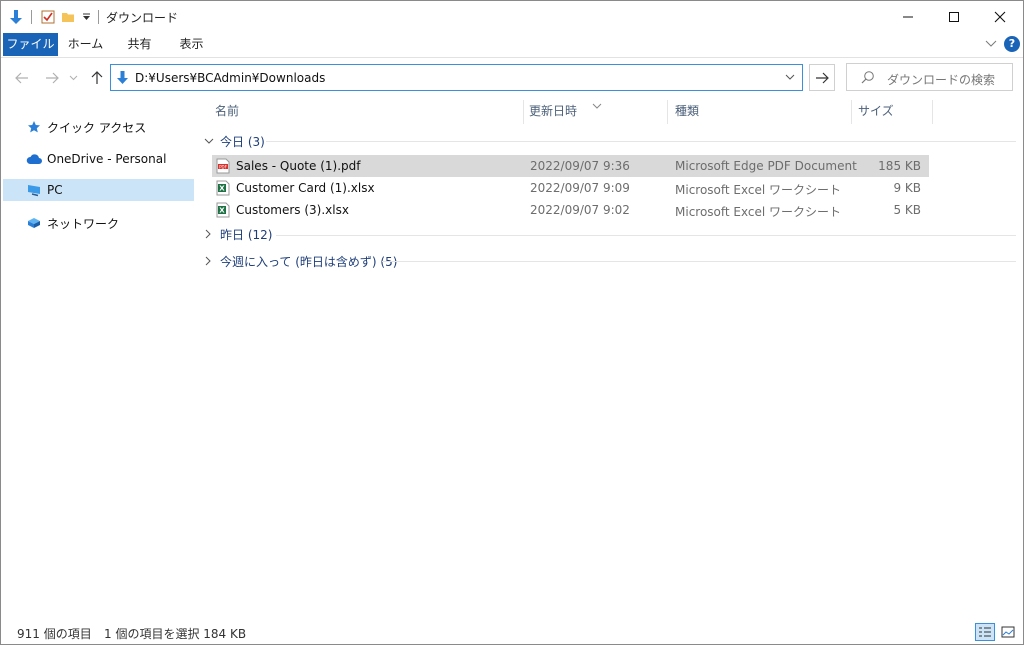 This screenshot has height=645, width=1024. What do you see at coordinates (553, 111) in the screenshot?
I see `column-header-date: 更新日時` at bounding box center [553, 111].